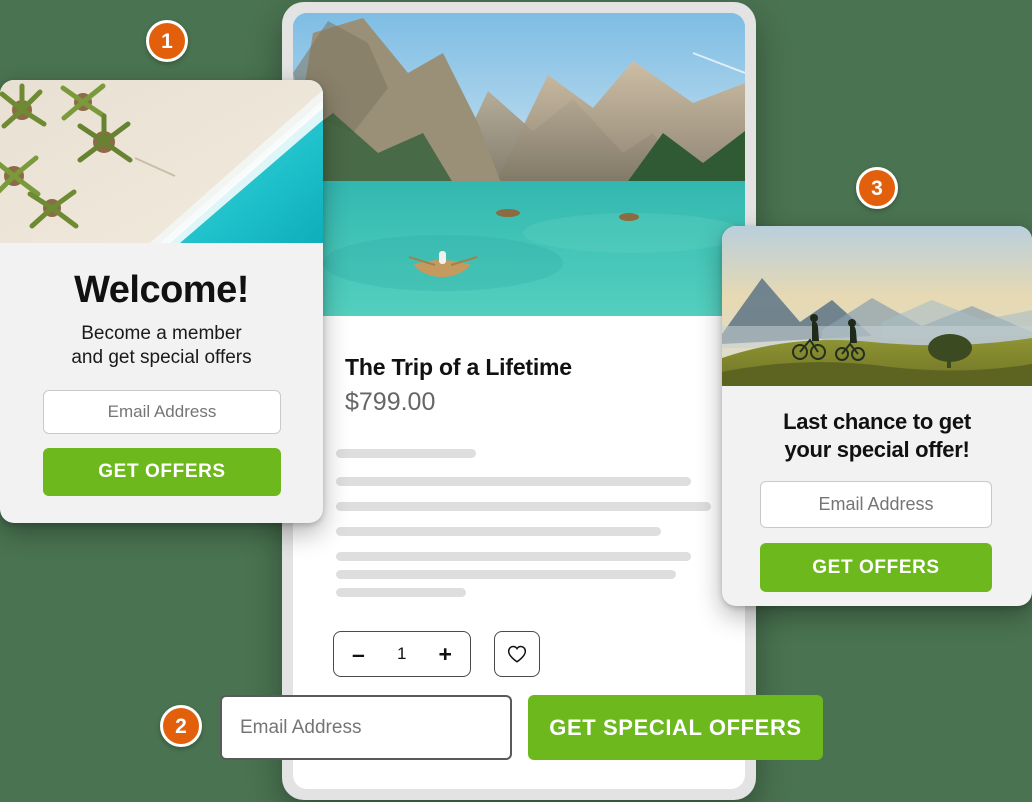 The height and width of the screenshot is (802, 1032). I want to click on quantity-decrement-button: –, so click(358, 654).